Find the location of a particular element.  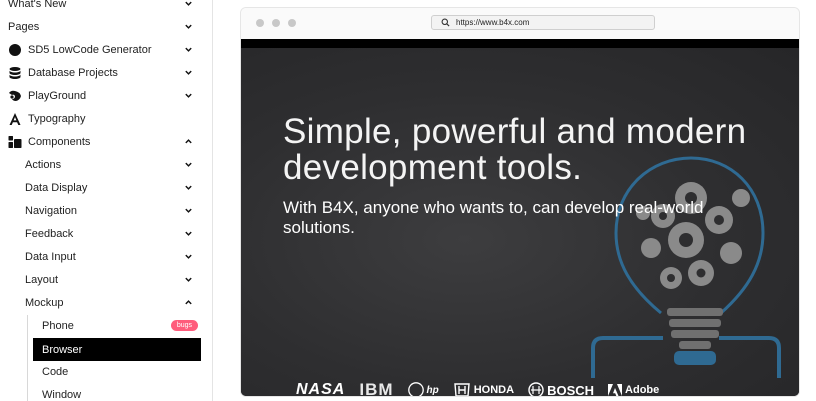

sidebar-item-label: Mockup is located at coordinates (44, 302).